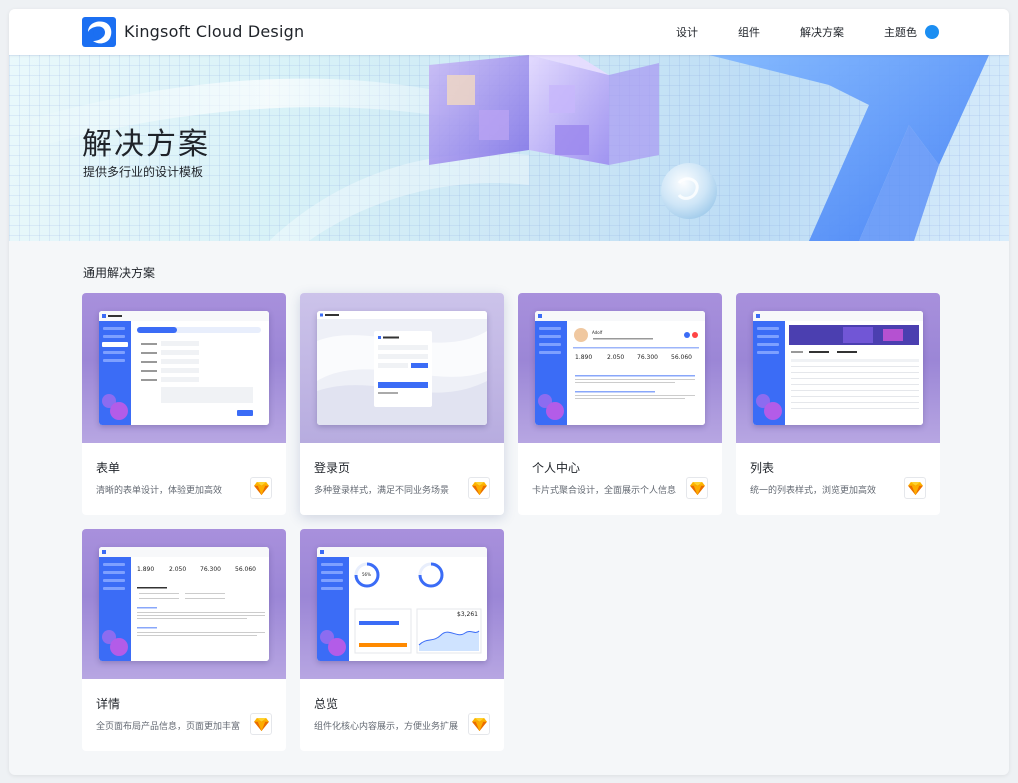 This screenshot has width=1018, height=783. I want to click on brand-name: Kingsoft Cloud Design, so click(214, 31).